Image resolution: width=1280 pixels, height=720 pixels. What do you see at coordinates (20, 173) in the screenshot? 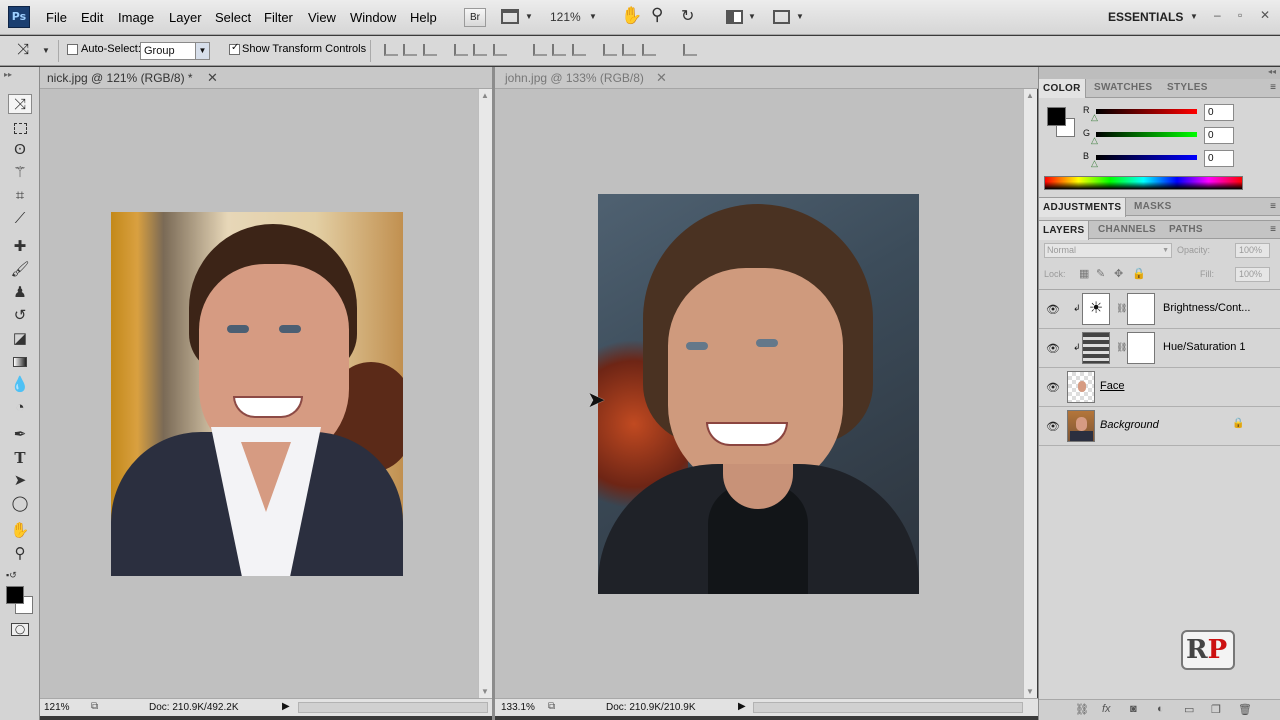
I see `magic-wand-icon: ⚚` at bounding box center [20, 173].